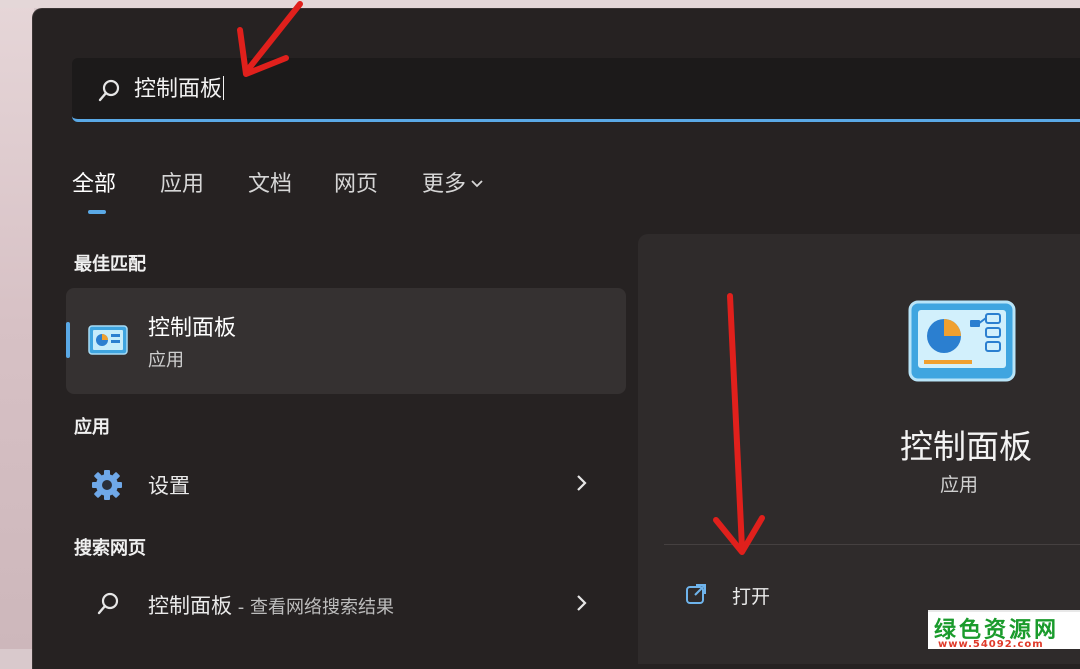 This screenshot has height=669, width=1080. What do you see at coordinates (313, 607) in the screenshot?
I see `web-search-suffix: - 查看网络搜索结果` at bounding box center [313, 607].